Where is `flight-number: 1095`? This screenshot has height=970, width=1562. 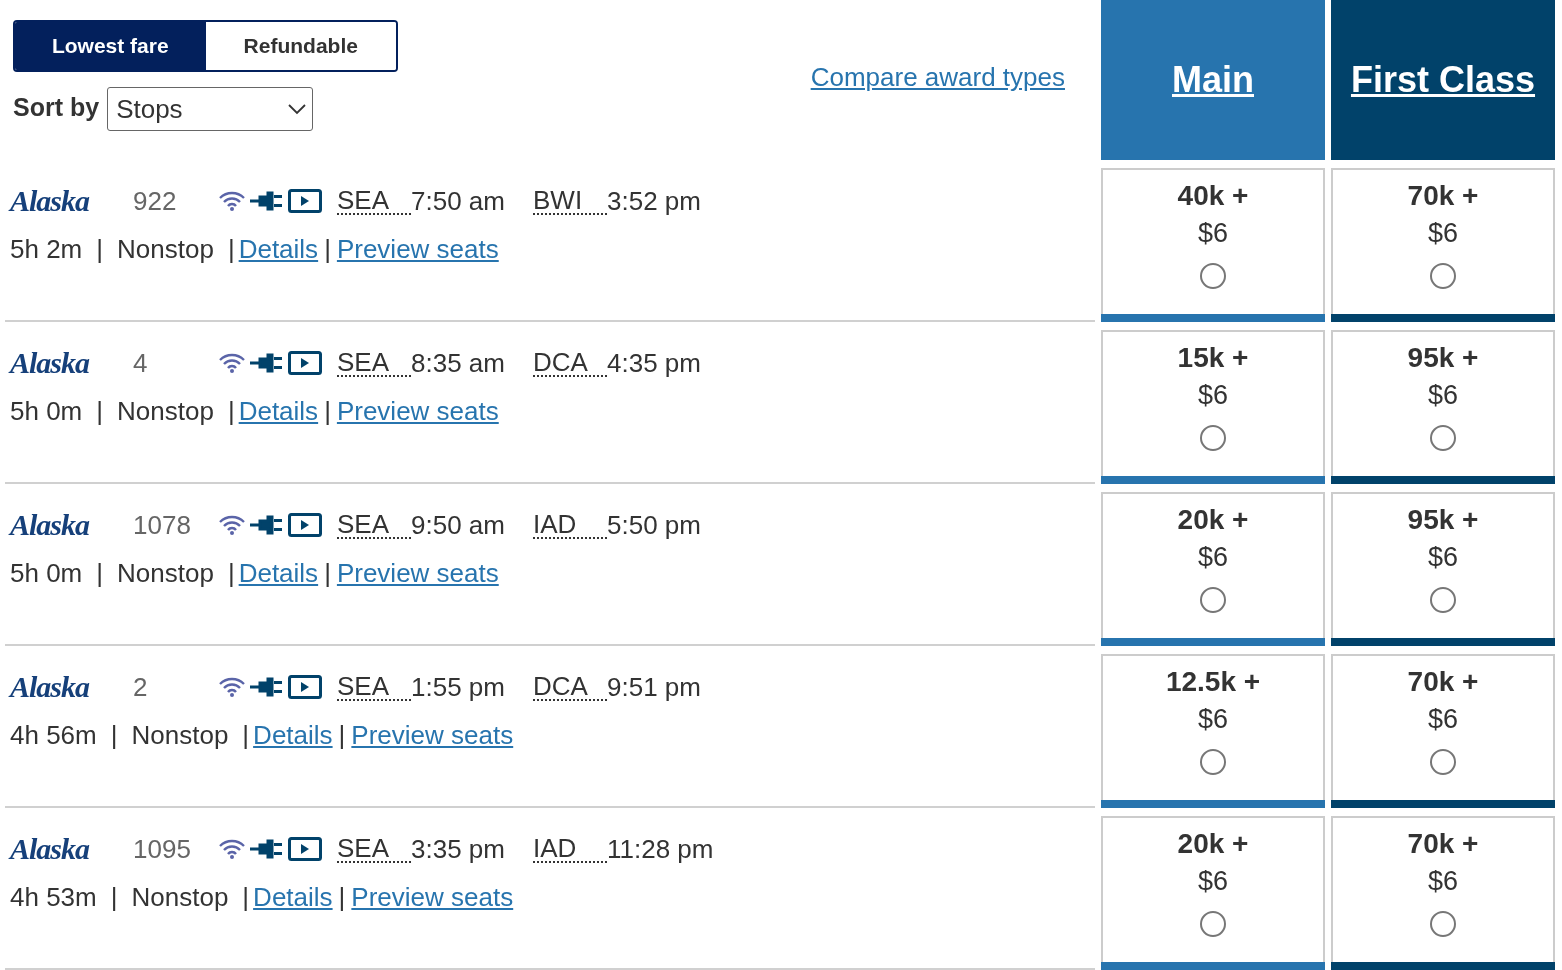 flight-number: 1095 is located at coordinates (162, 849).